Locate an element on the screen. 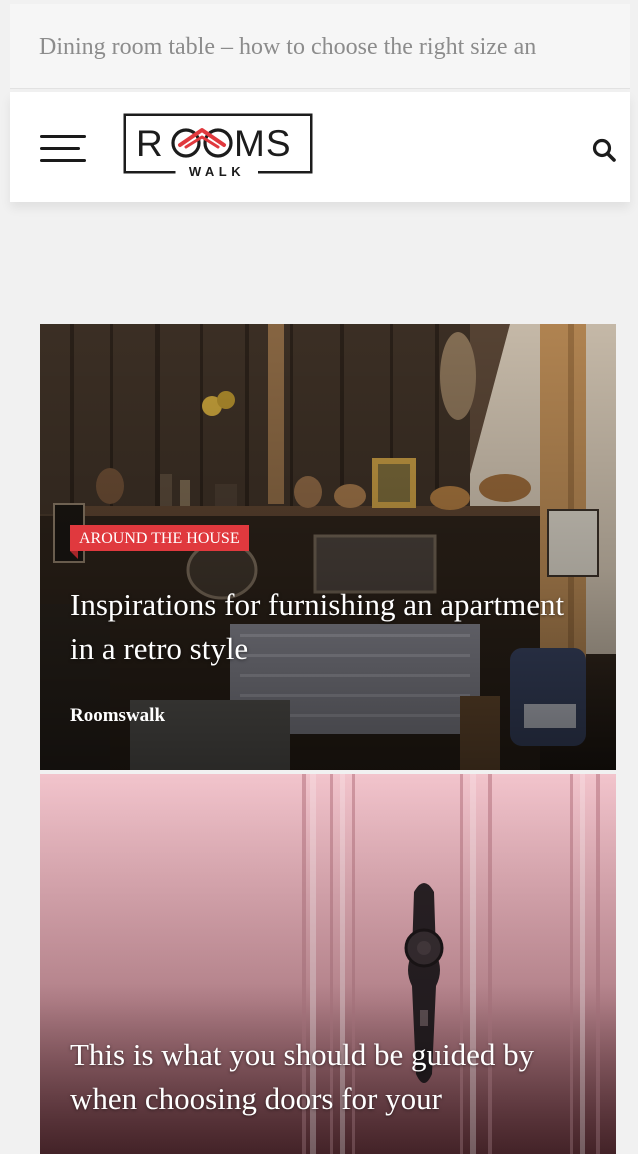 The image size is (638, 1154). hamburger-menu-button is located at coordinates (63, 150).